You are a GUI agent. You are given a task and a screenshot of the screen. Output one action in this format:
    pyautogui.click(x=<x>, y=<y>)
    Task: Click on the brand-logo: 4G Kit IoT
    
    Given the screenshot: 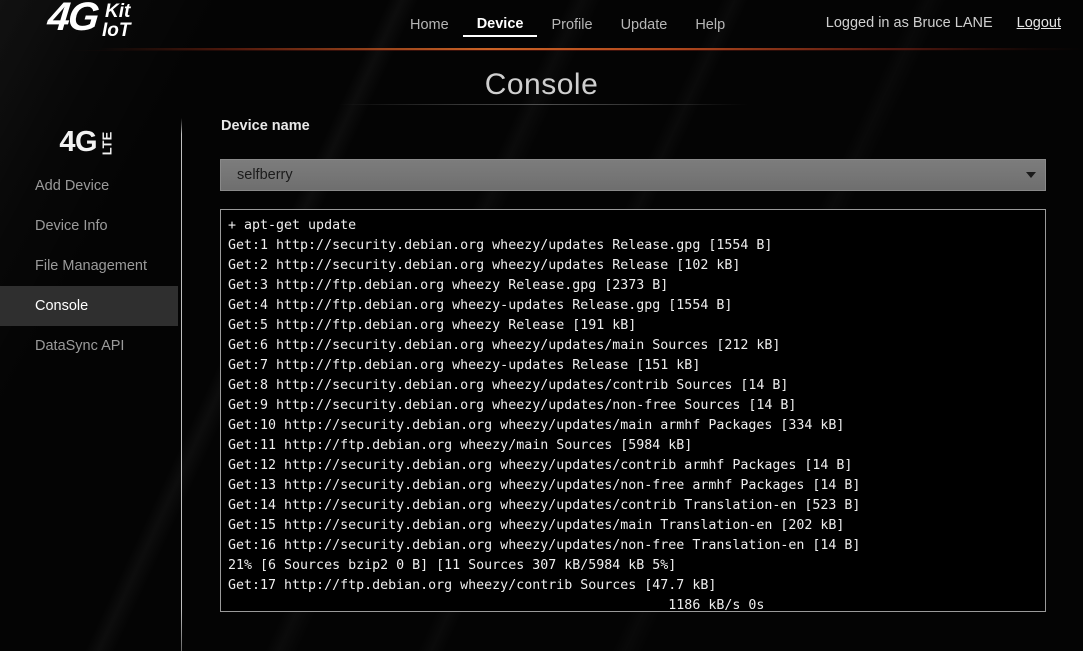 What is the action you would take?
    pyautogui.click(x=96, y=23)
    